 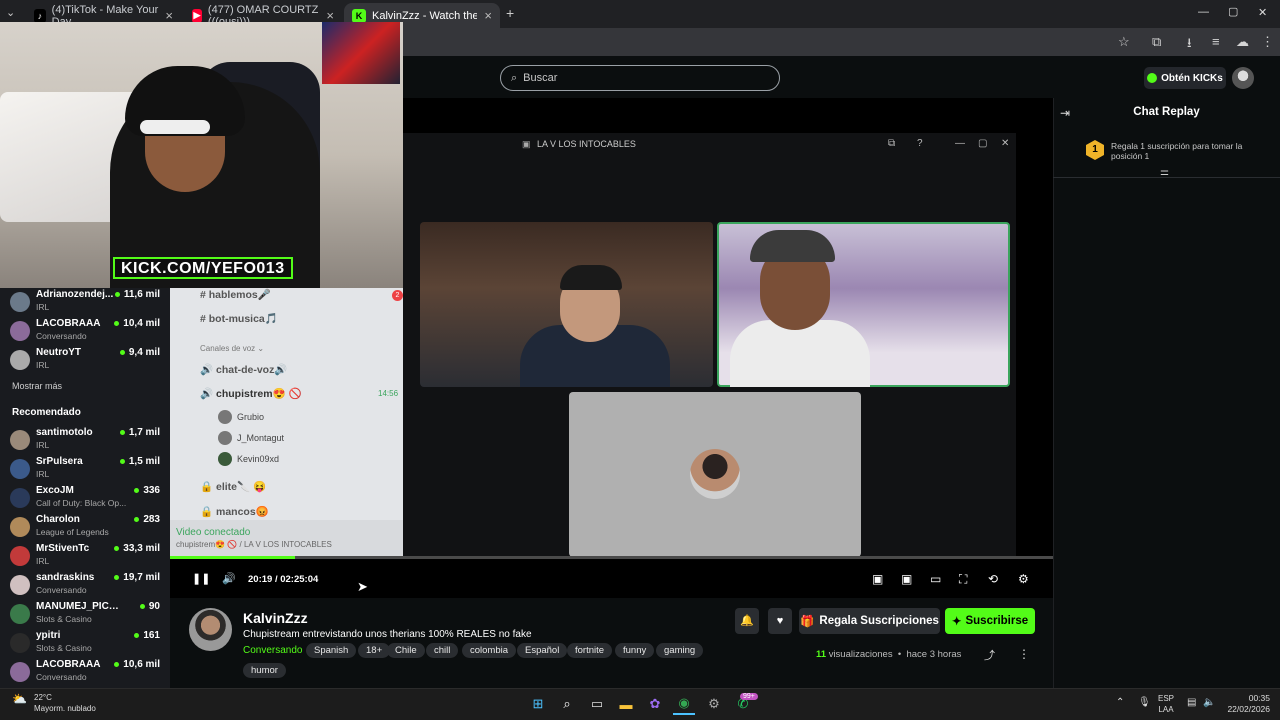 What do you see at coordinates (374, 650) in the screenshot?
I see `tag: 18+` at bounding box center [374, 650].